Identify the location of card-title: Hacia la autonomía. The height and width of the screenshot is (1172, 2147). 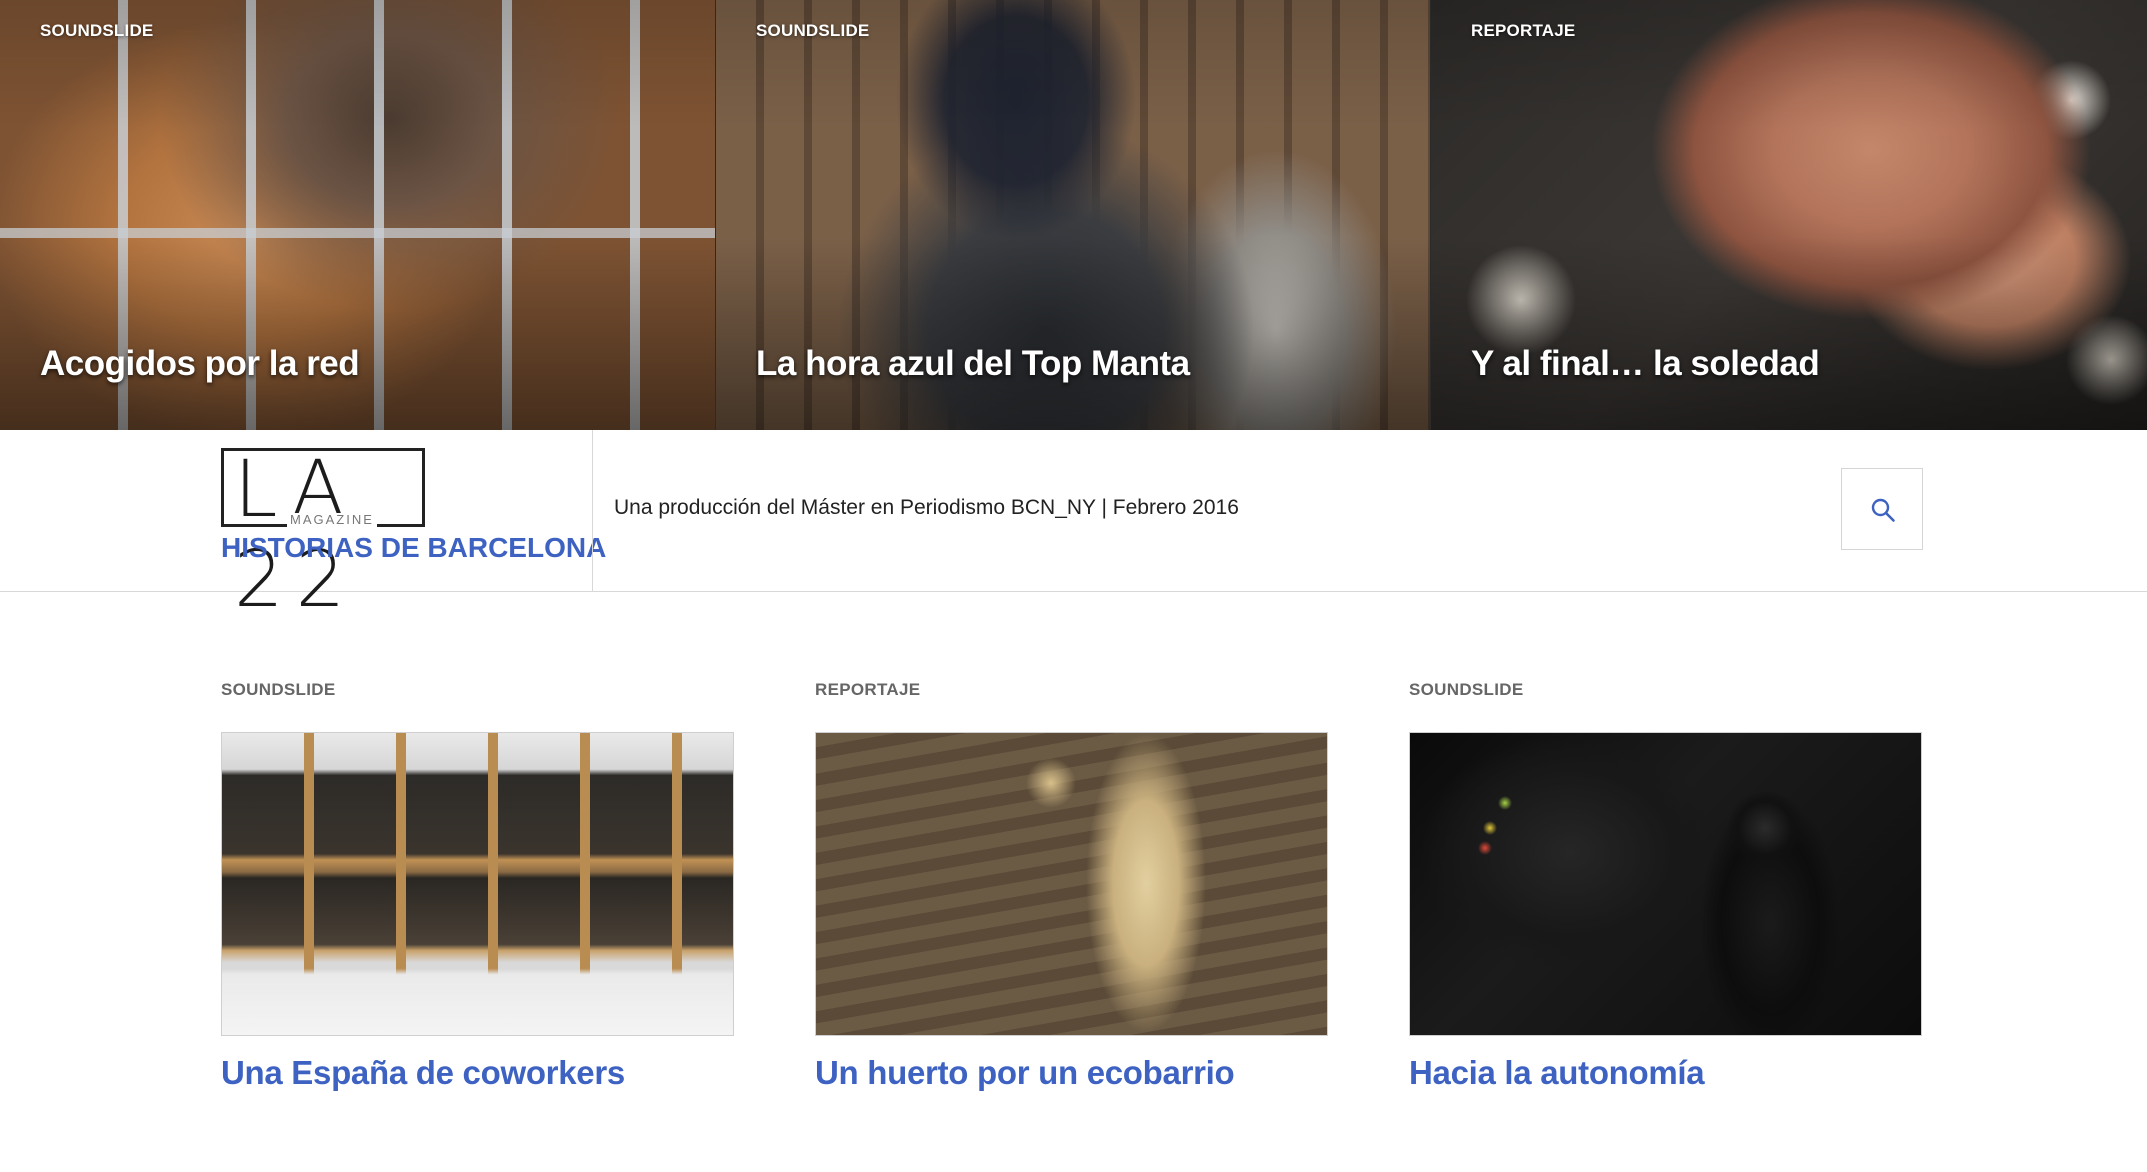
(1557, 1073).